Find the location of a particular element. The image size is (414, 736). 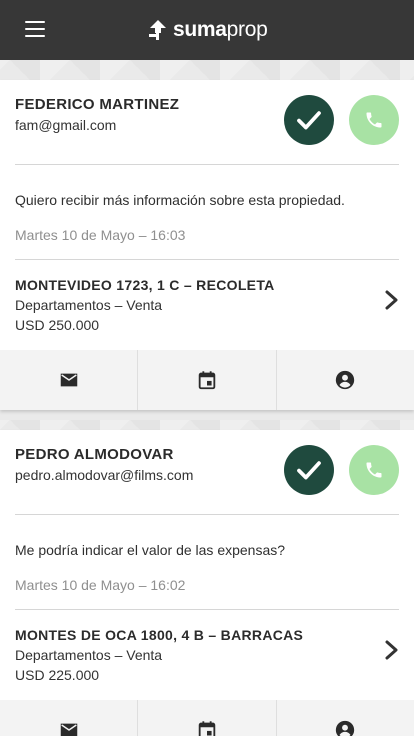

property-title: MONTES DE OCA 1800, 4 B – BARRACAS is located at coordinates (159, 635).